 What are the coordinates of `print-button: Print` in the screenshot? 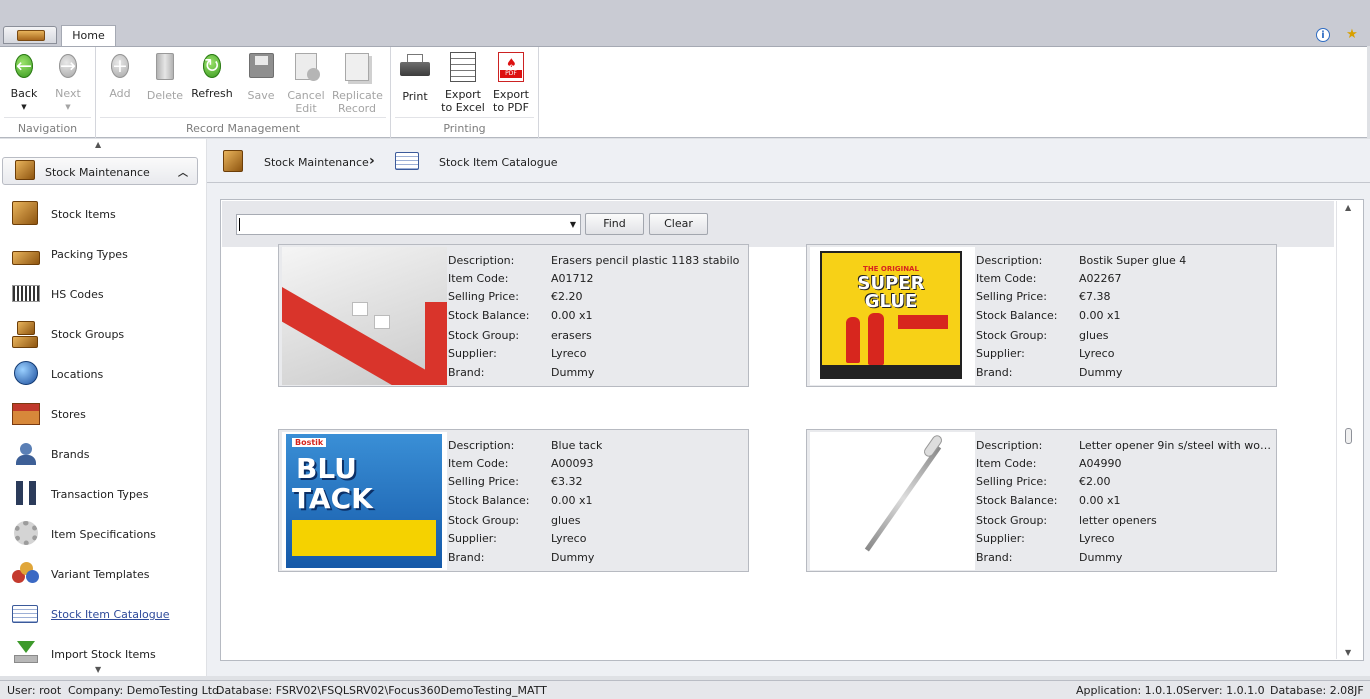 It's located at (415, 77).